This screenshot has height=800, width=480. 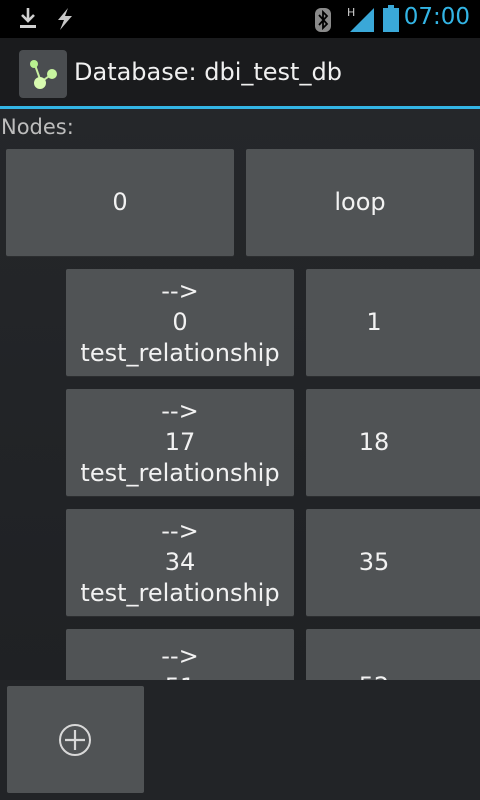 I want to click on relationship-target: 34, so click(x=180, y=562).